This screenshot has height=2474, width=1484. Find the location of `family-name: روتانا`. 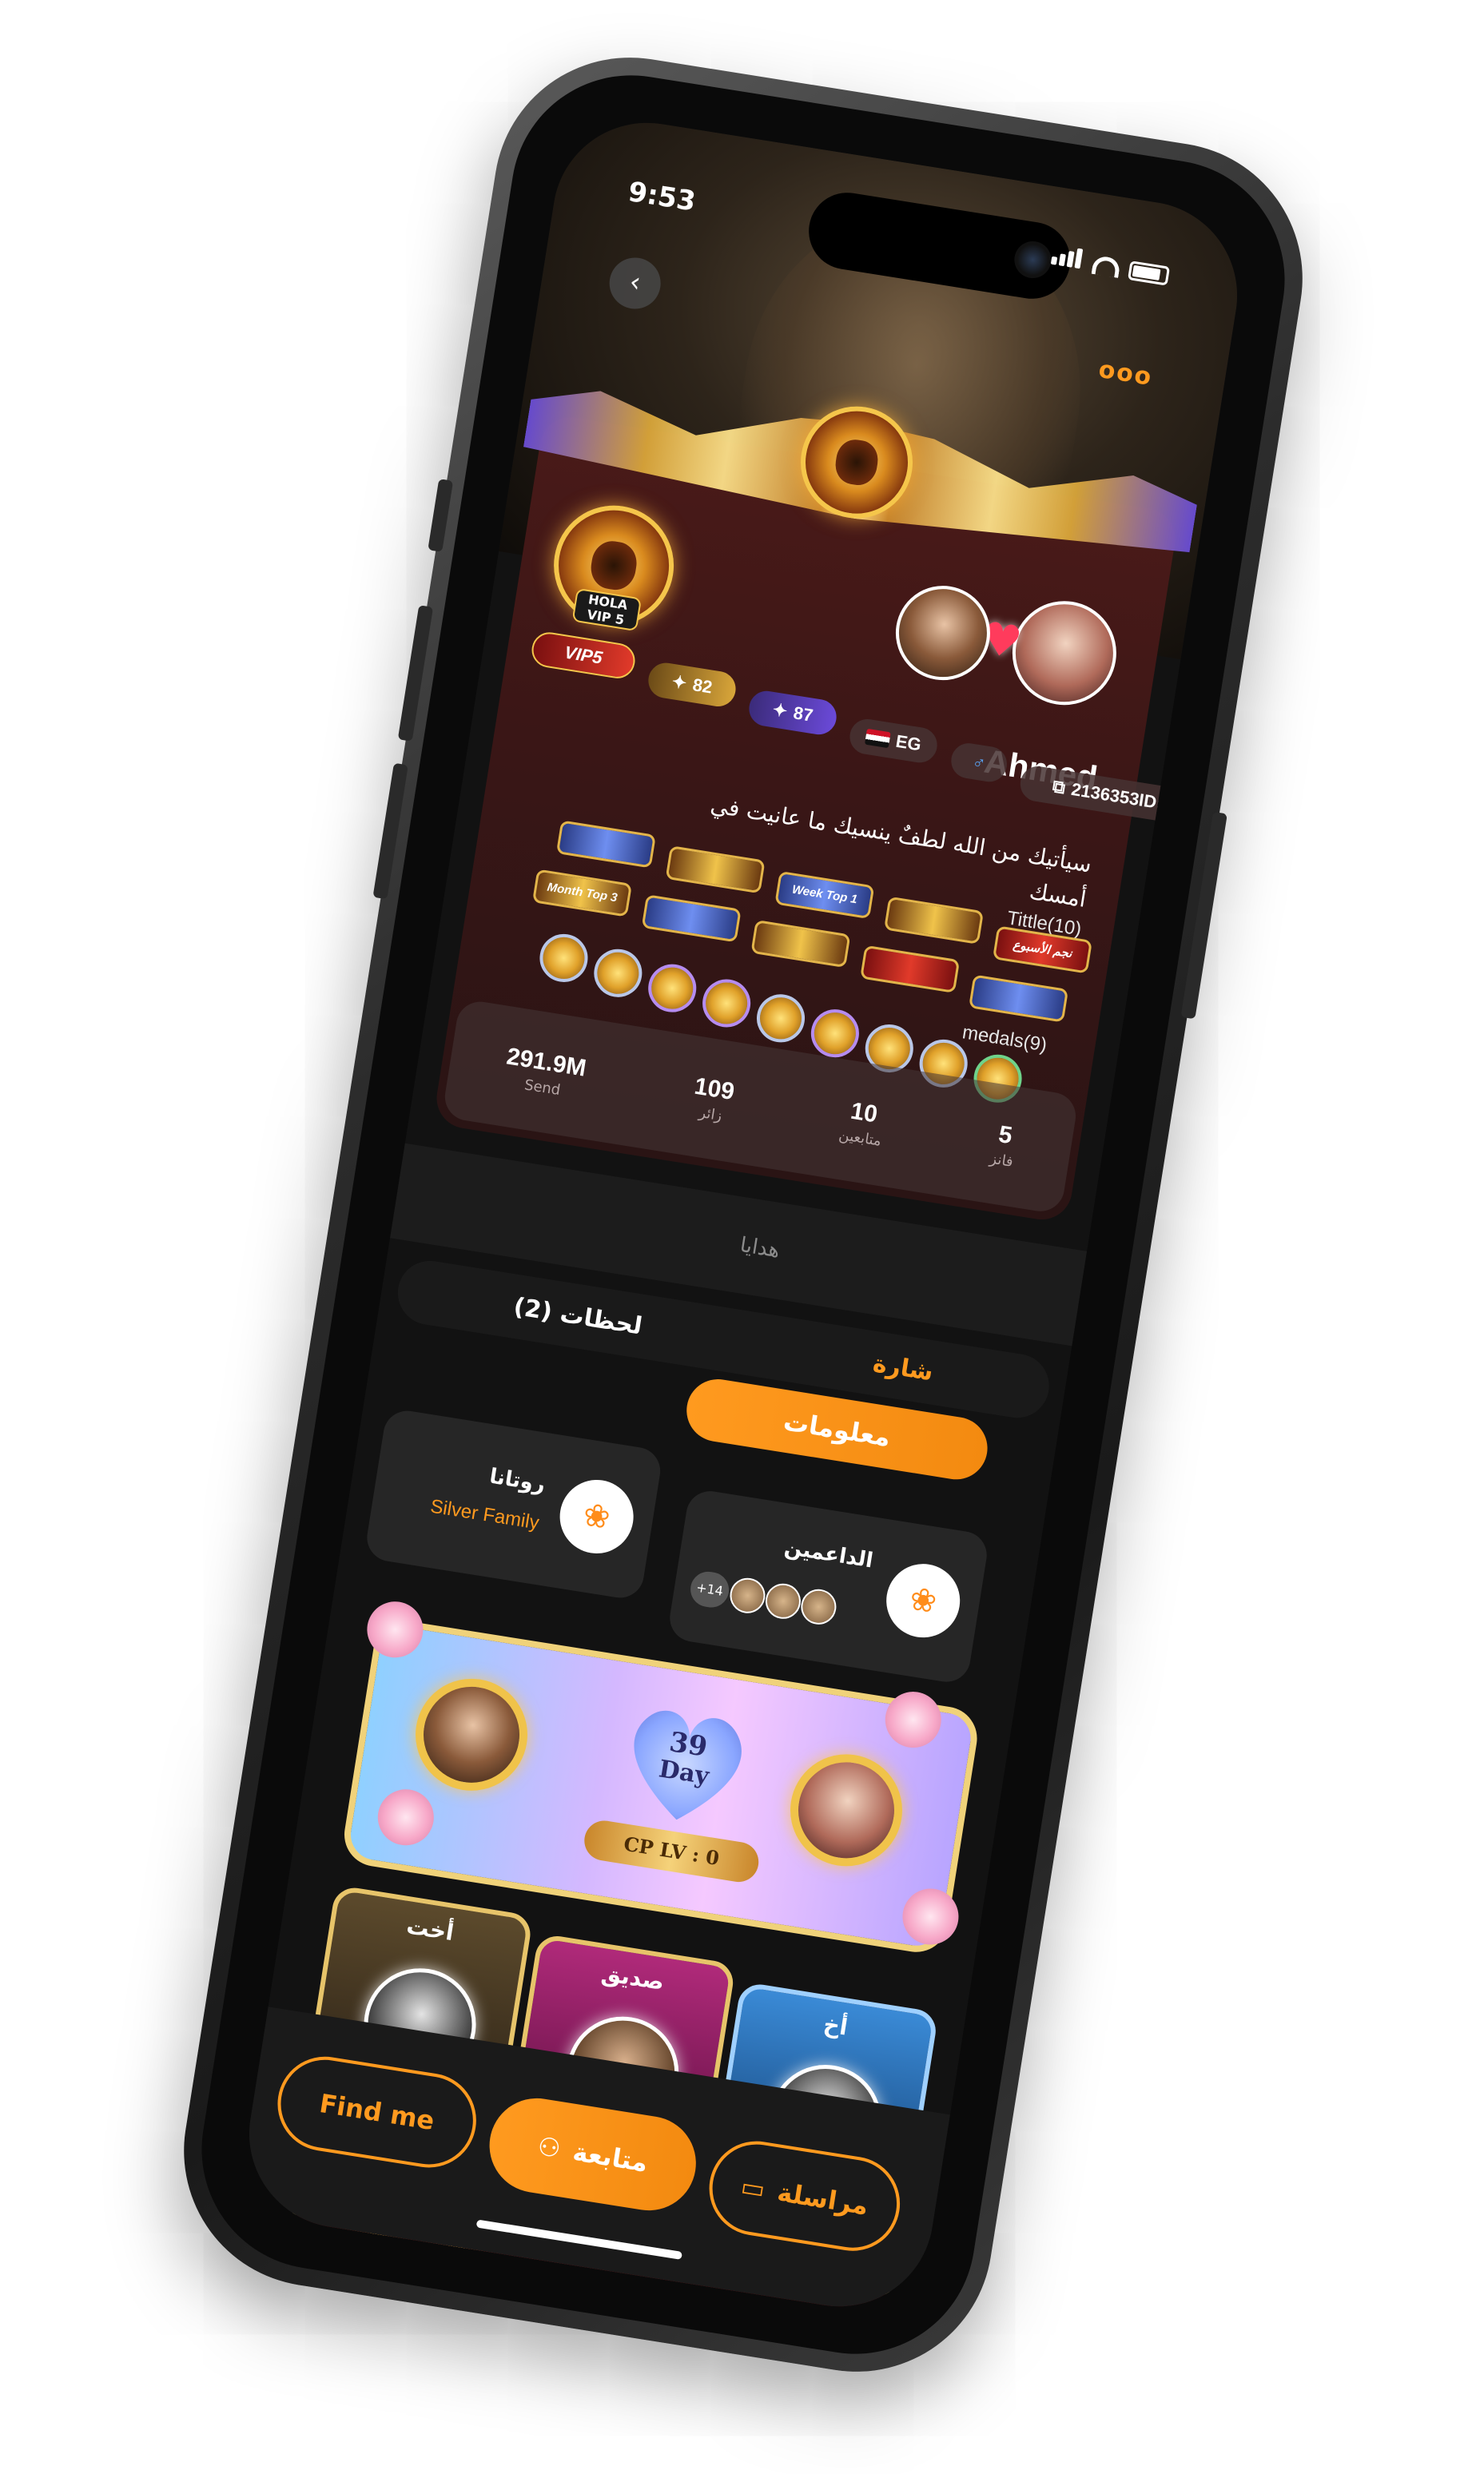

family-name: روتانا is located at coordinates (517, 1481).